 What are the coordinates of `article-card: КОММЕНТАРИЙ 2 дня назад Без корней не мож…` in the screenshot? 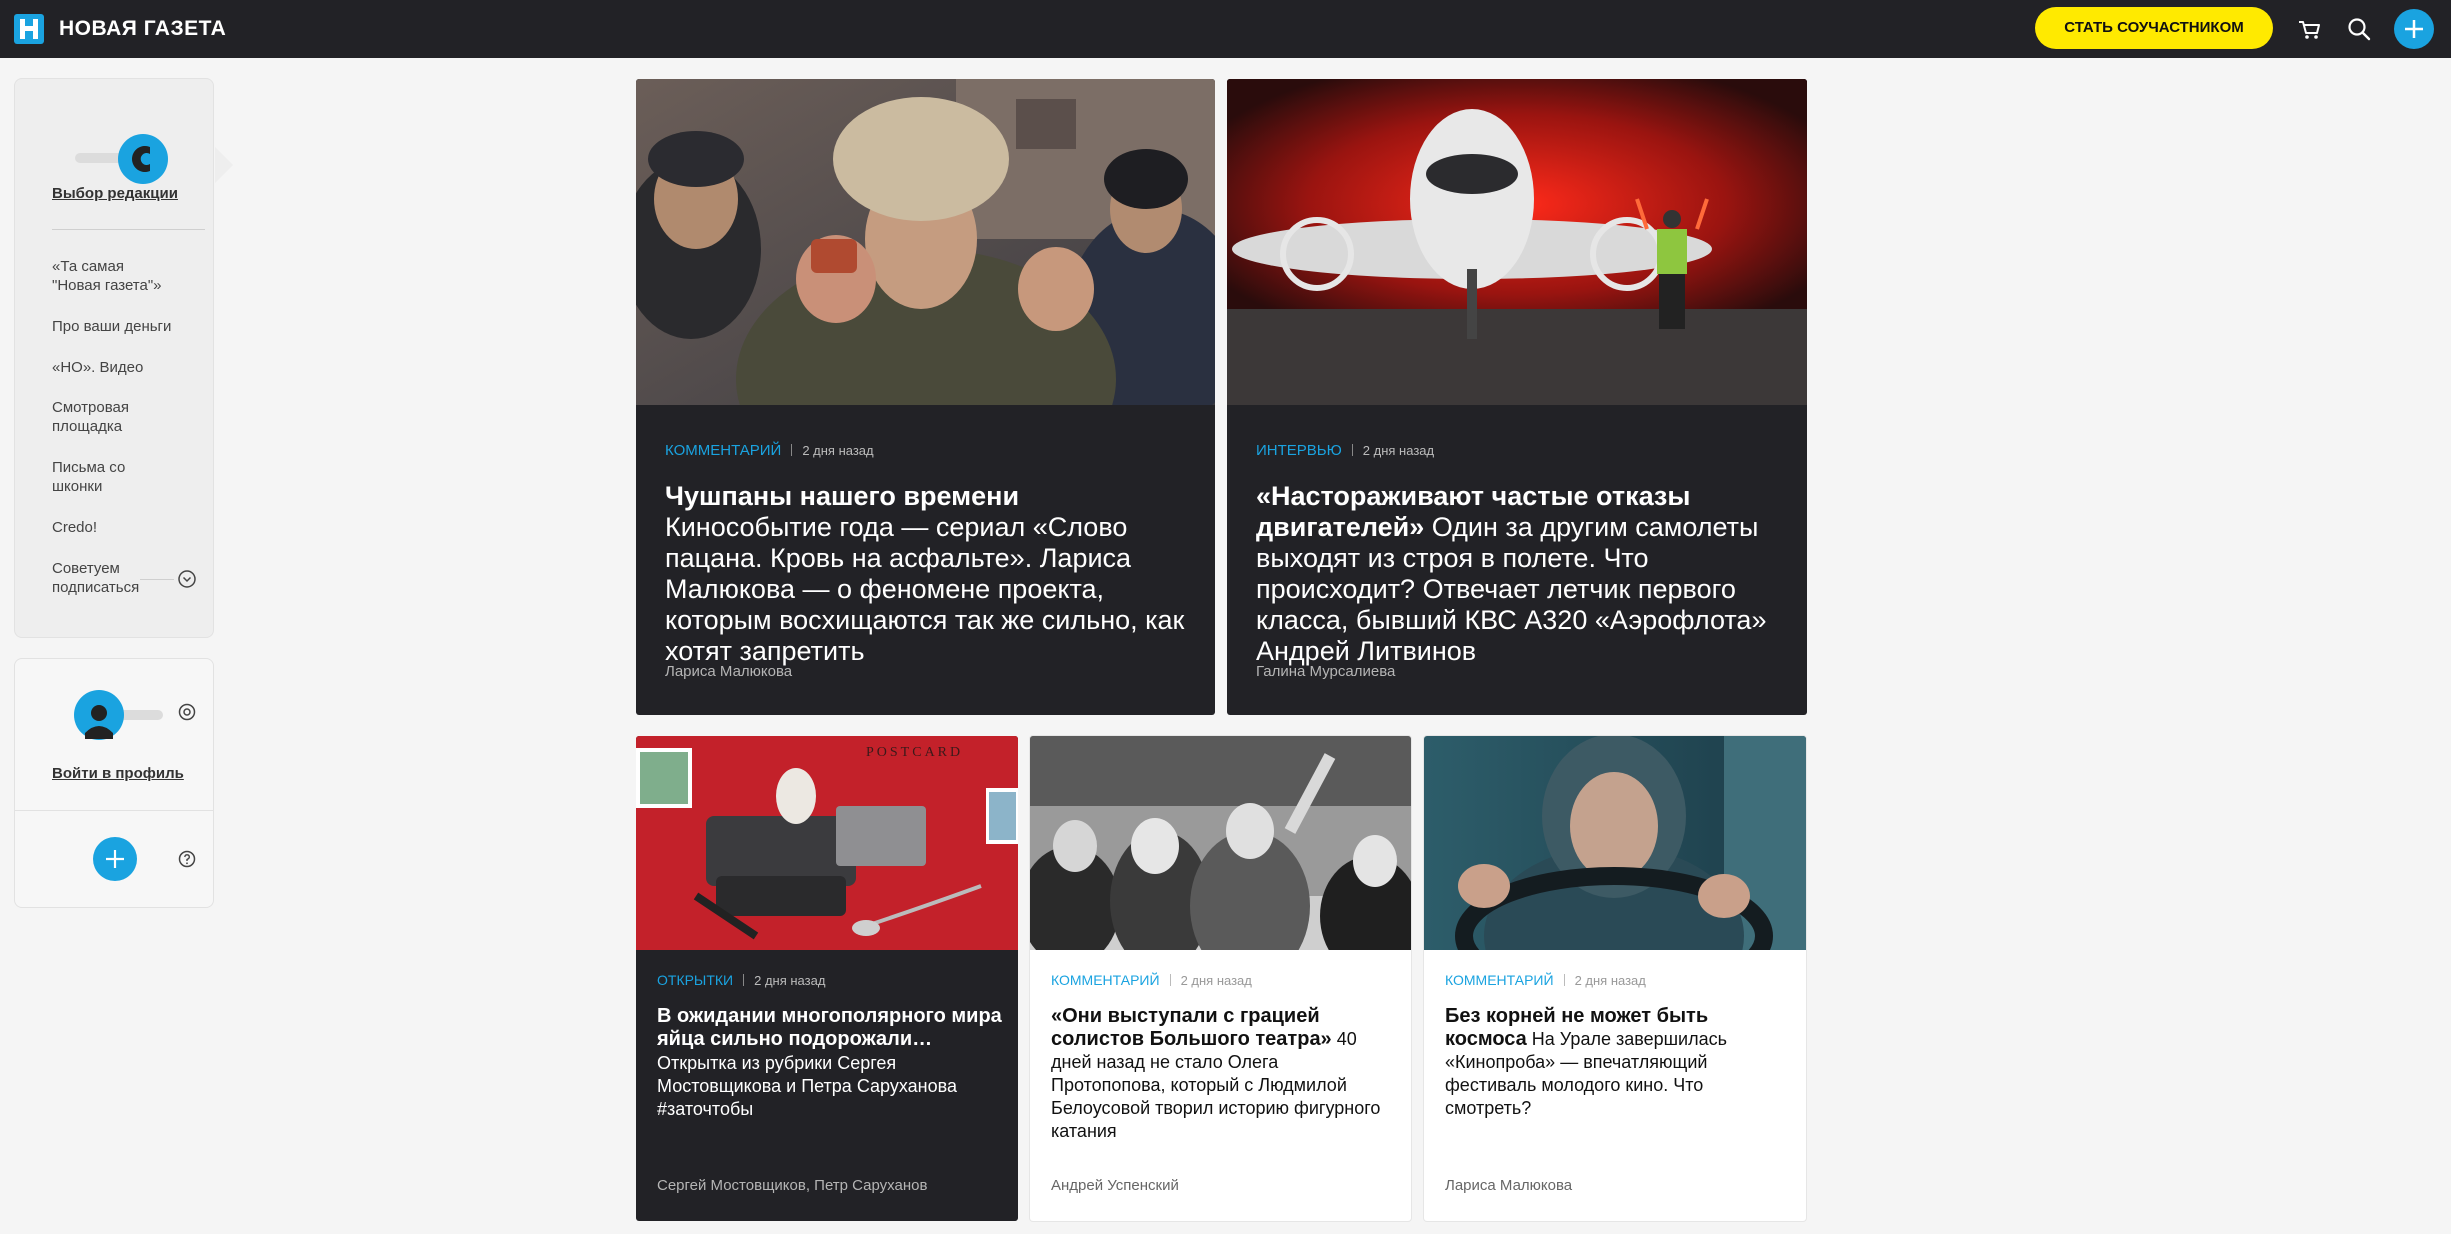 It's located at (1615, 978).